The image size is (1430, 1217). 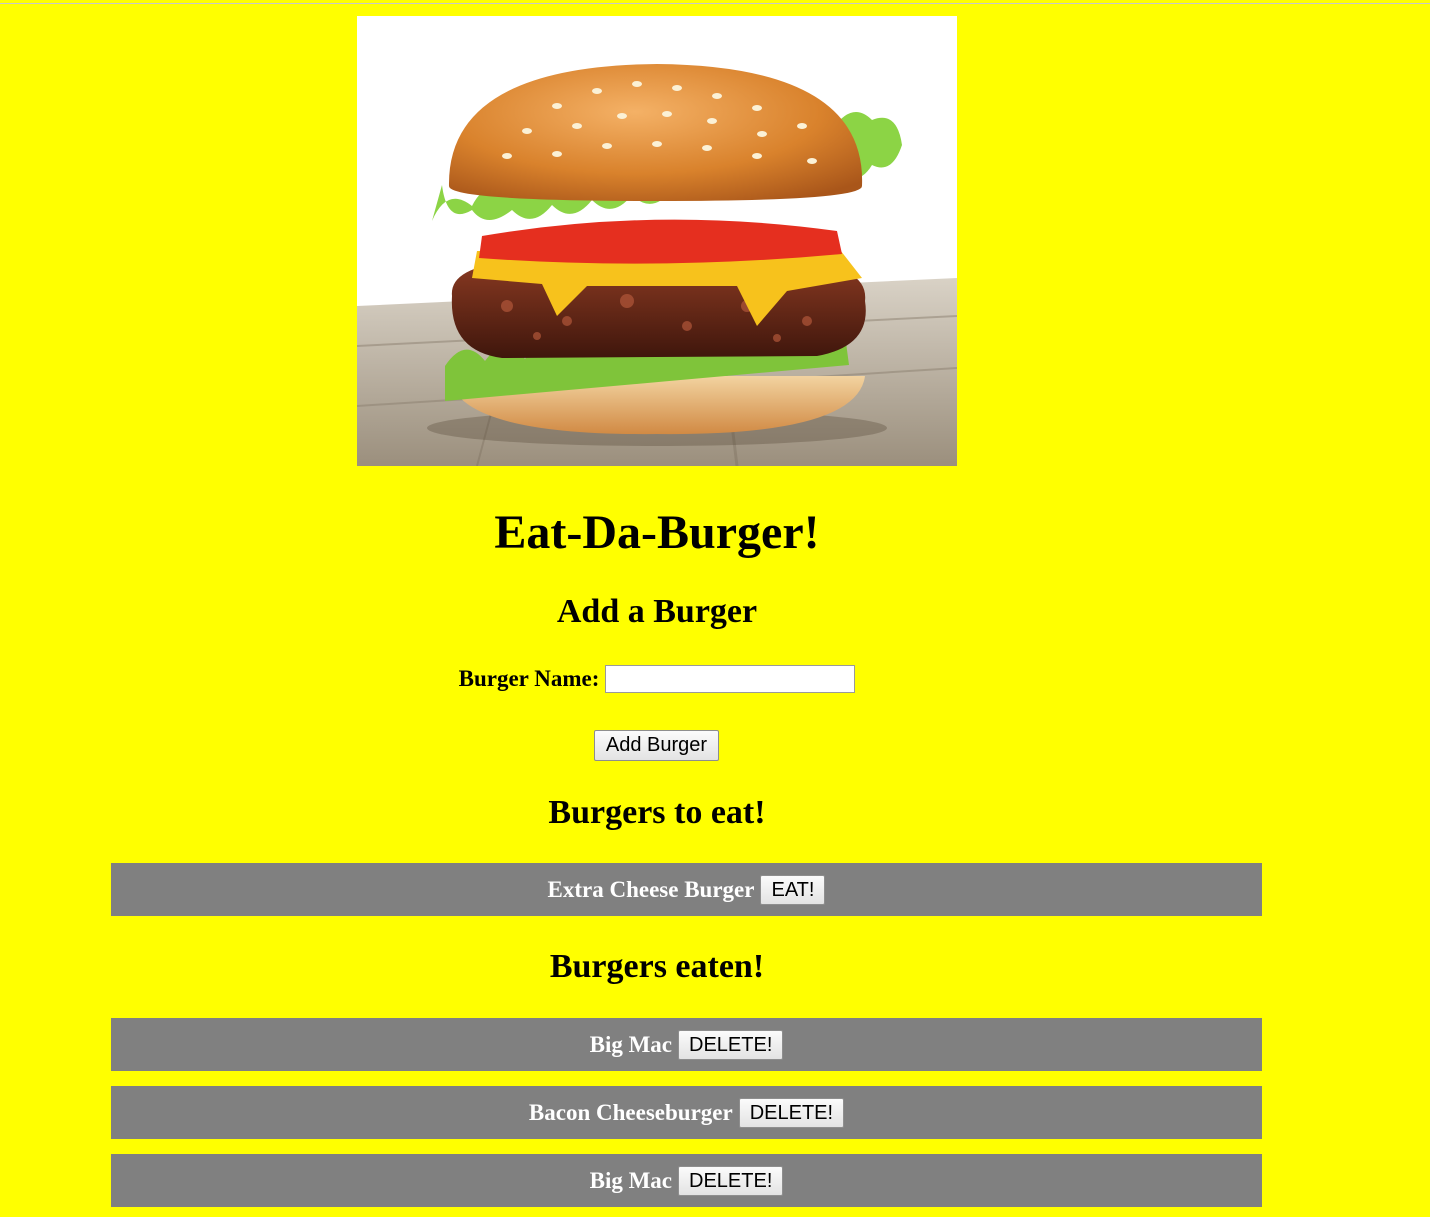 What do you see at coordinates (715, 3) in the screenshot?
I see `top-divider` at bounding box center [715, 3].